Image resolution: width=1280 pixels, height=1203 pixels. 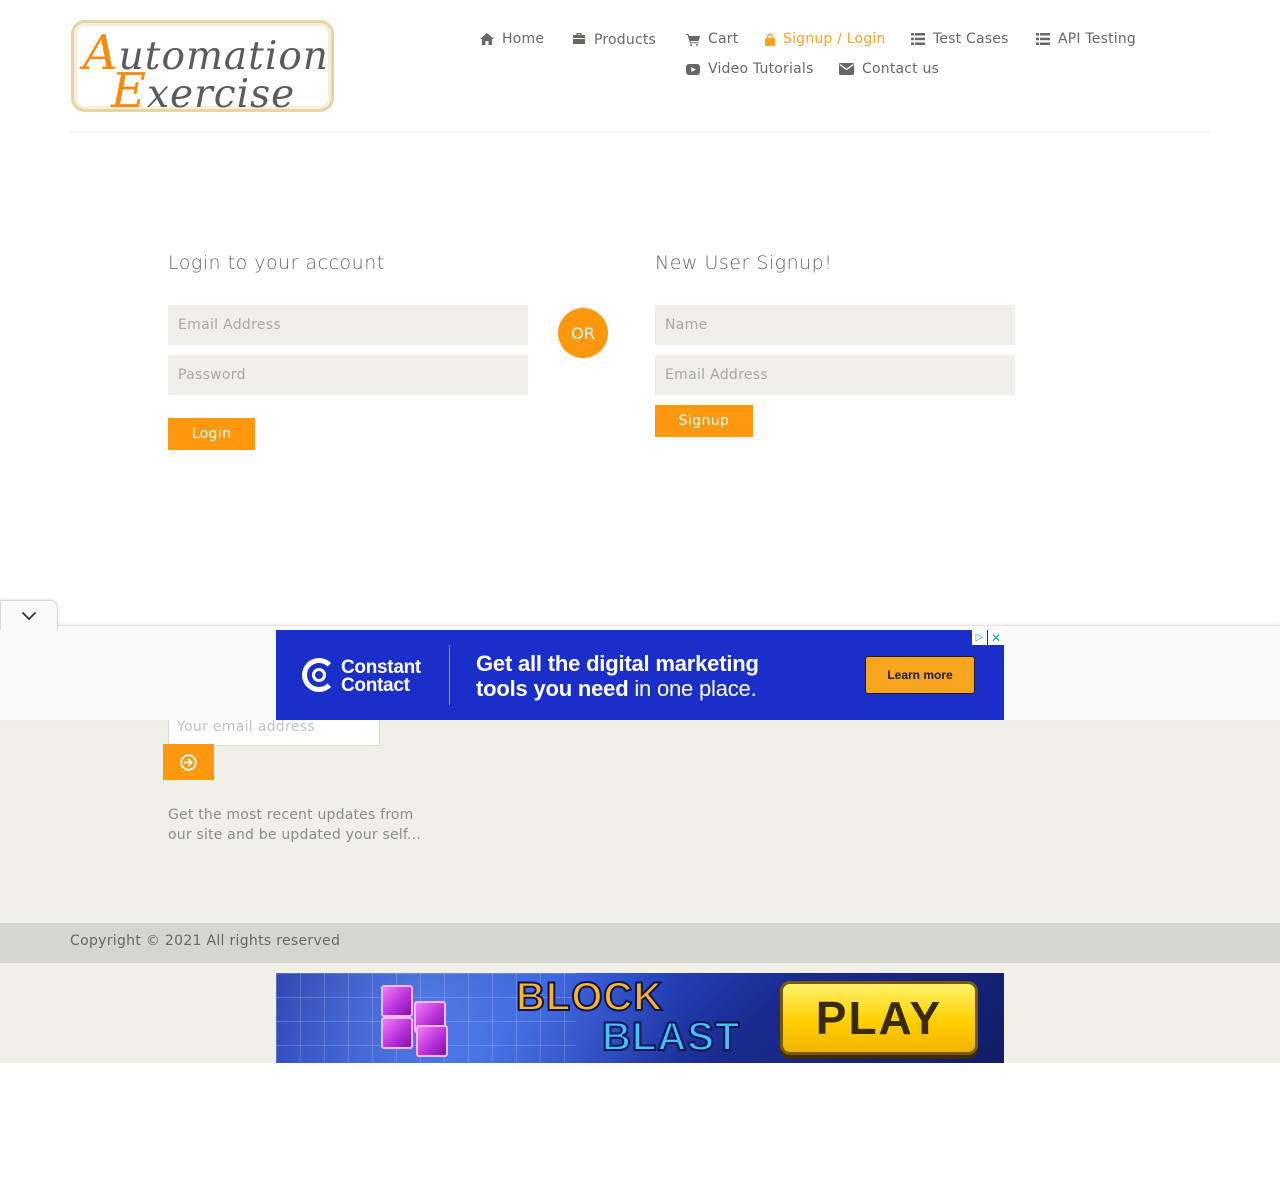 What do you see at coordinates (449, 675) in the screenshot?
I see `ad-divider` at bounding box center [449, 675].